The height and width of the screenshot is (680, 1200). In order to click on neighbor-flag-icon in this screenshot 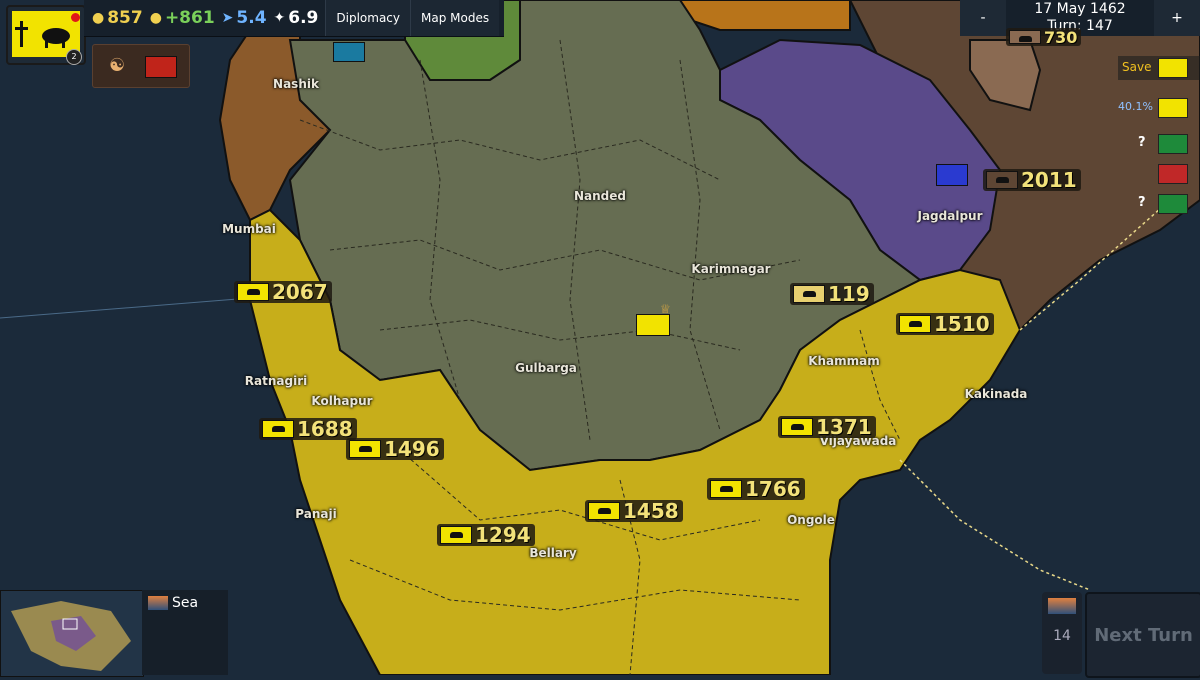, I will do `click(349, 52)`.